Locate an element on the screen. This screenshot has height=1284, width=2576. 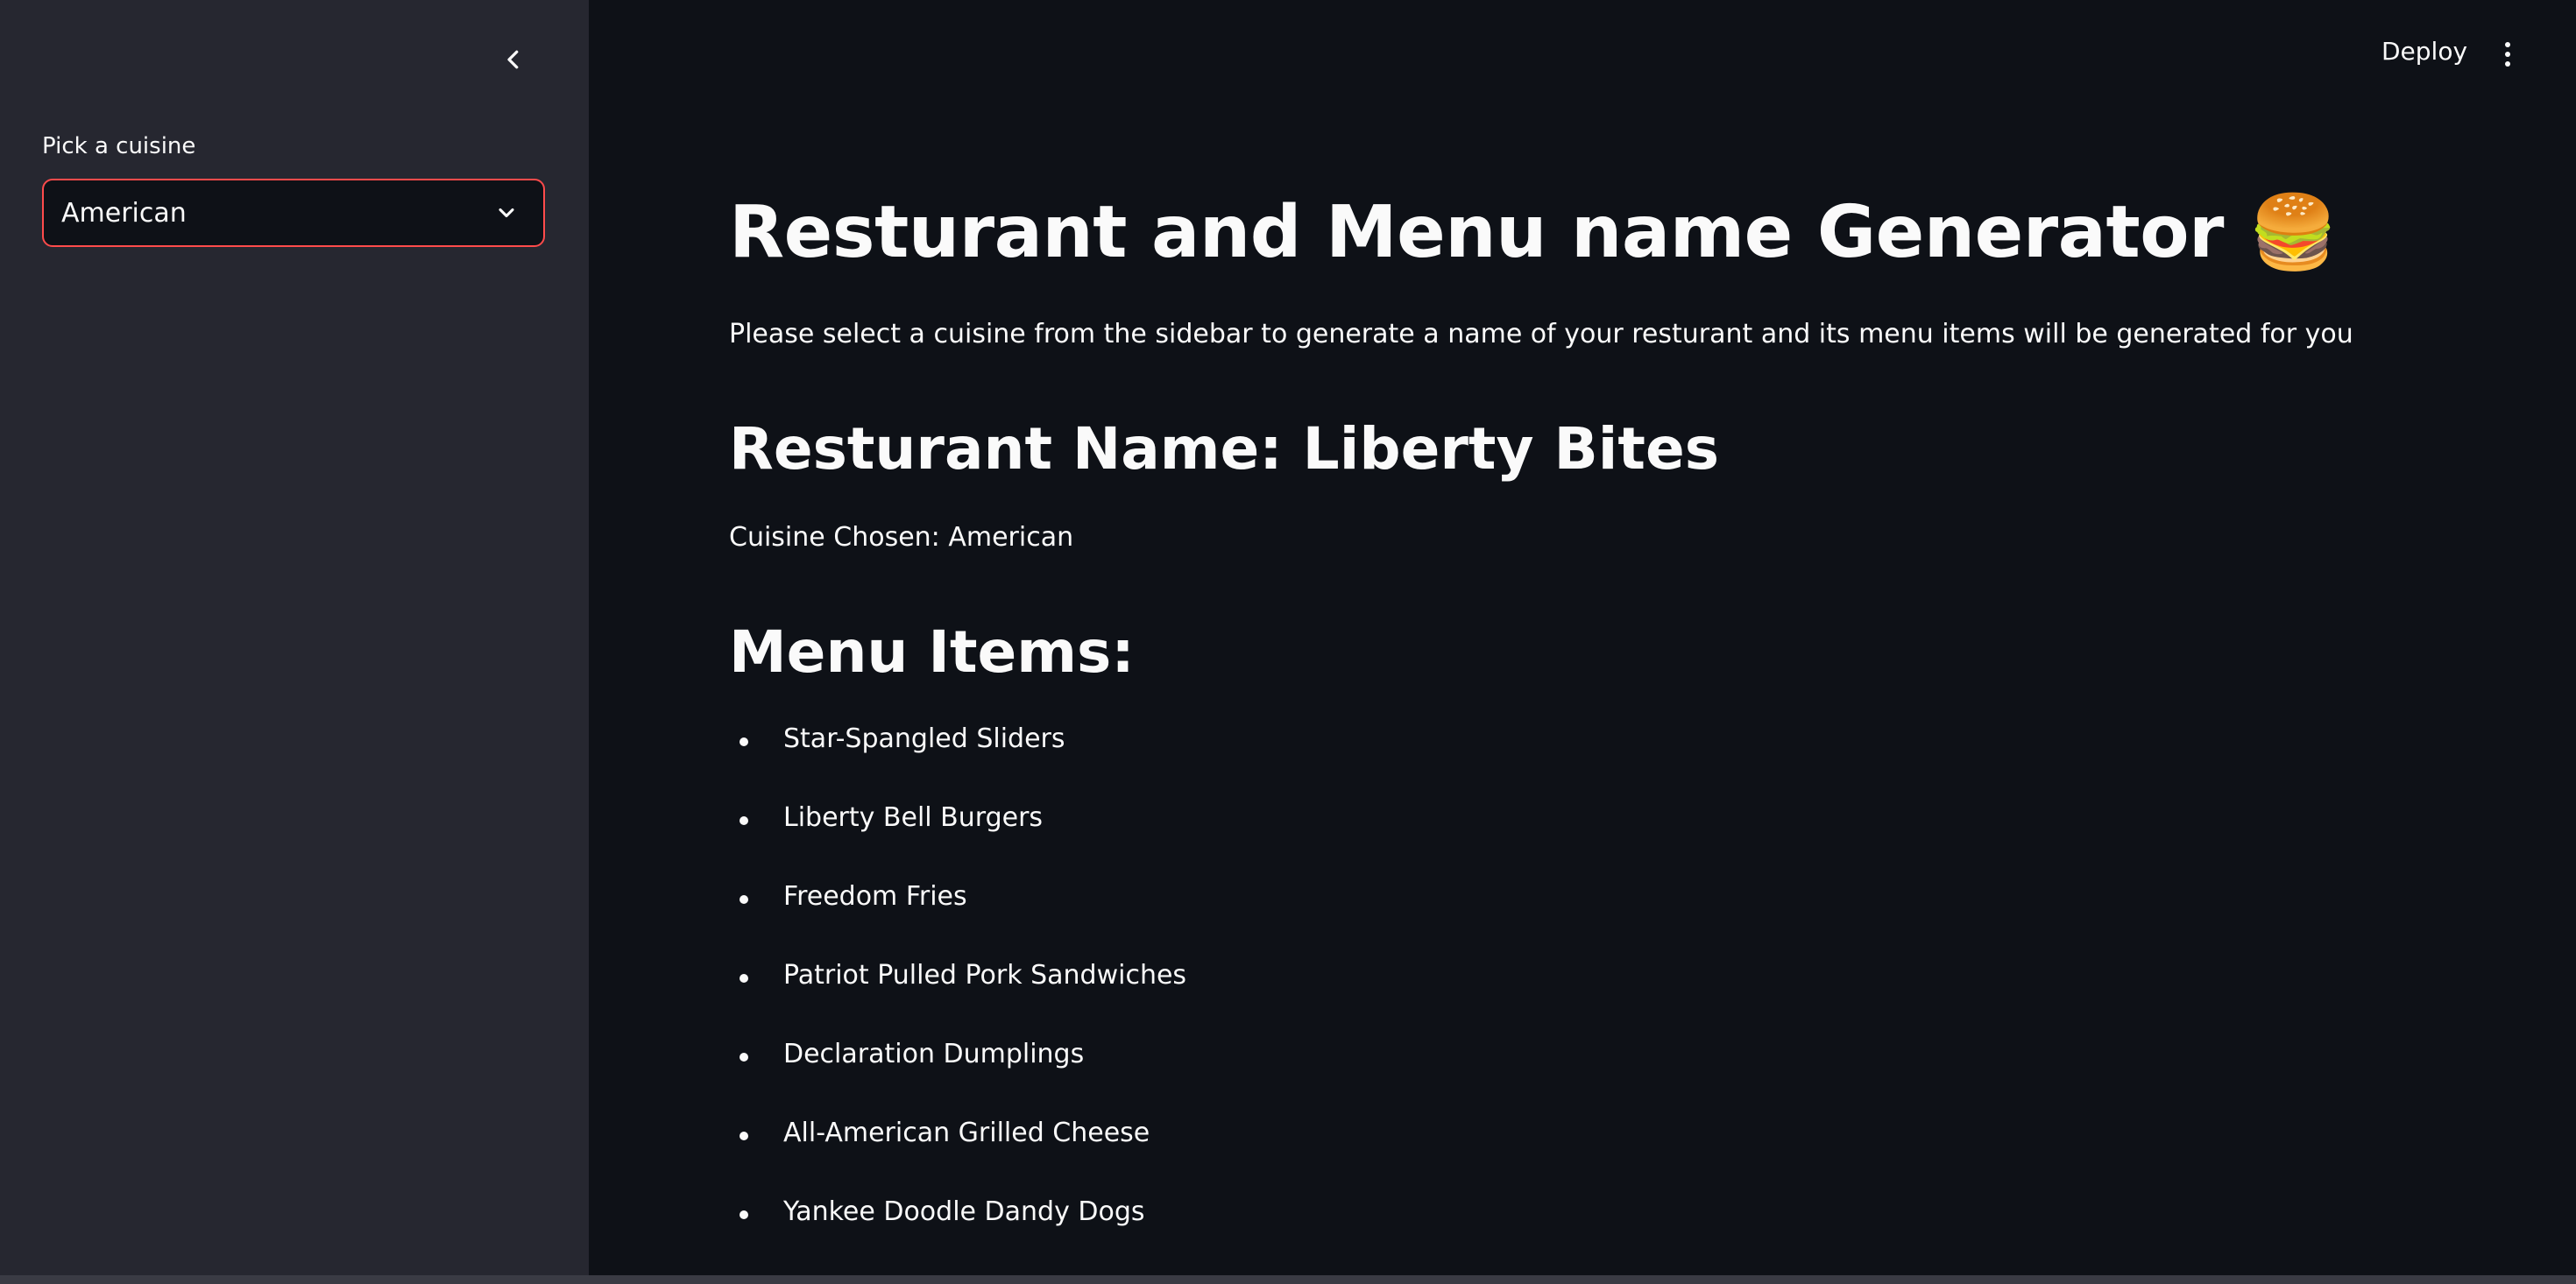
list-item: Patriot Pulled Pork Sandwiches is located at coordinates (957, 999).